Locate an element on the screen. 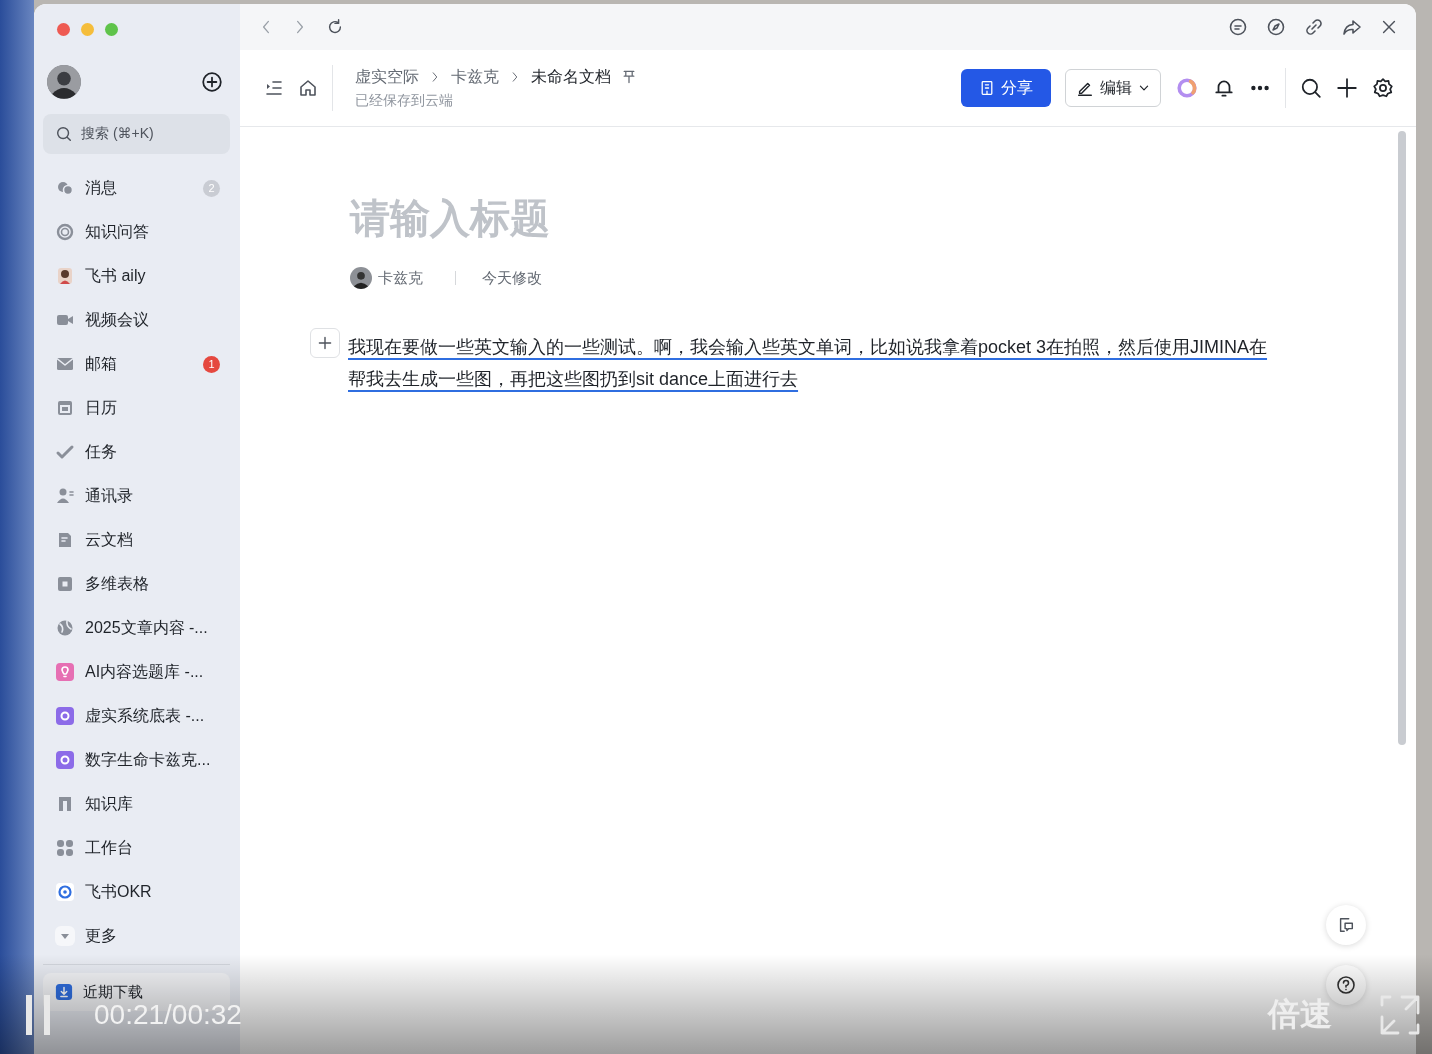 This screenshot has height=1054, width=1432. modified-time: 今天修改 is located at coordinates (512, 278).